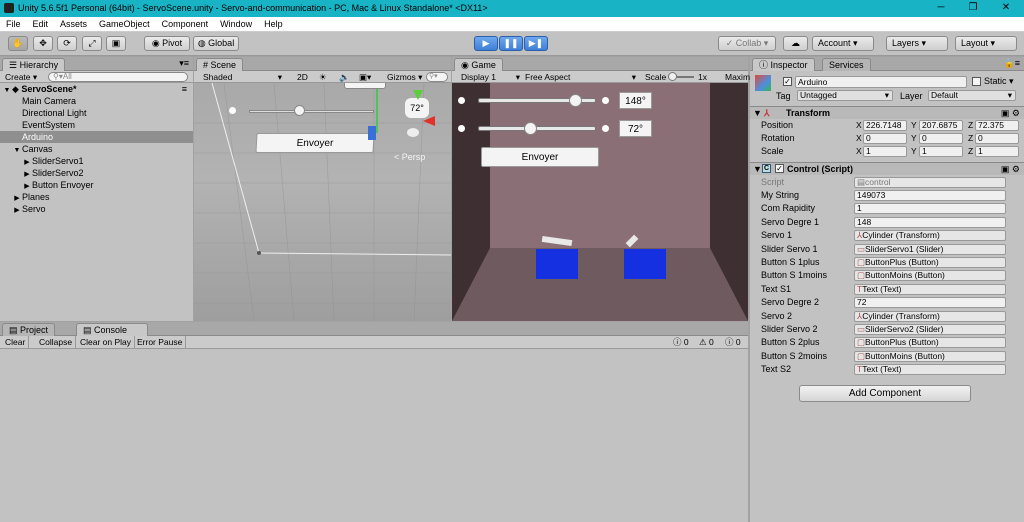  What do you see at coordinates (41, 24) in the screenshot?
I see `menu-edit: Edit` at bounding box center [41, 24].